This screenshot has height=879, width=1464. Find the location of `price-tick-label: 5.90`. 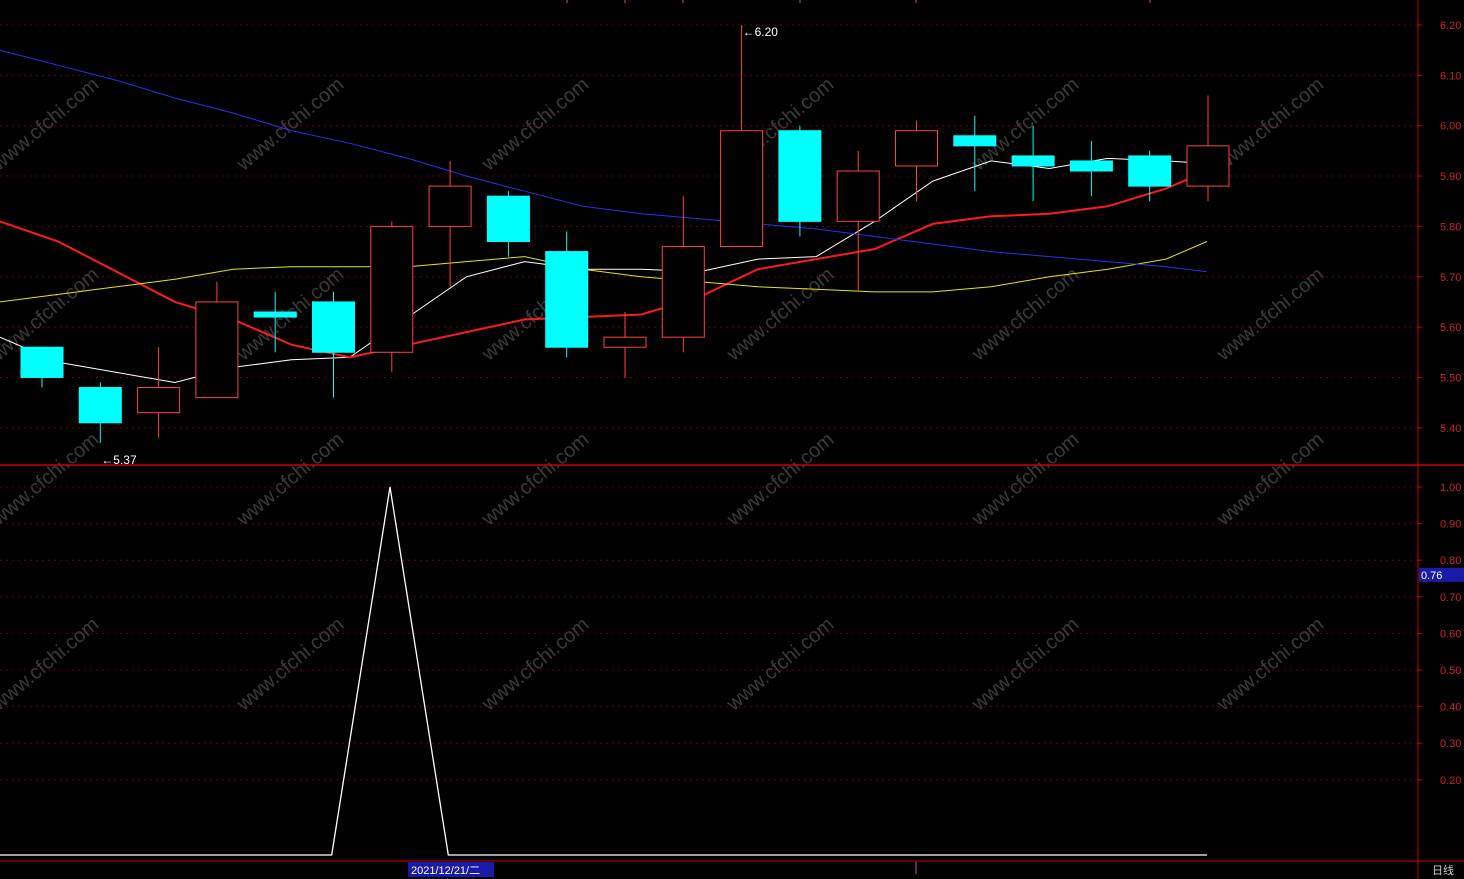

price-tick-label: 5.90 is located at coordinates (1450, 177).